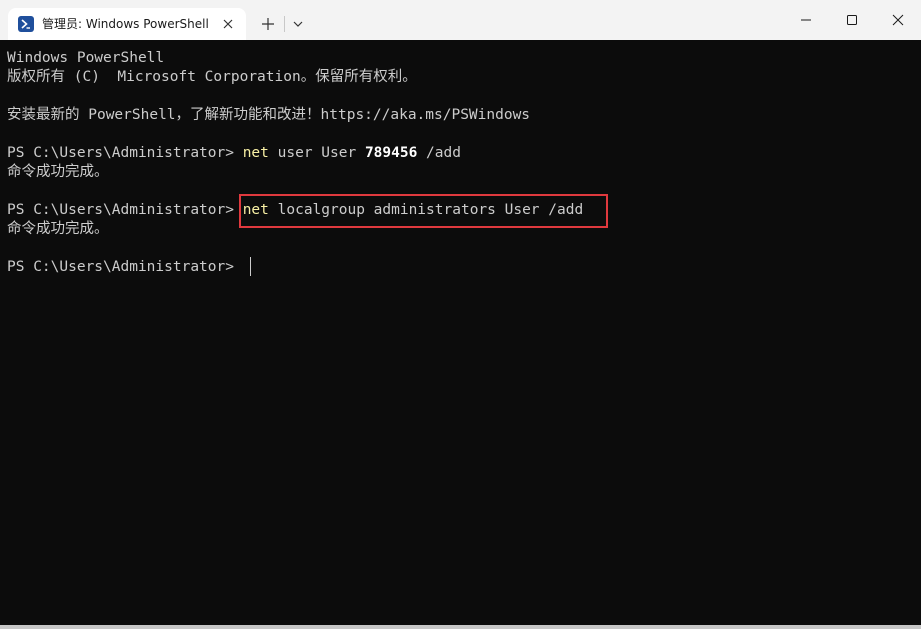  What do you see at coordinates (423, 211) in the screenshot?
I see `highlight-annotation-box` at bounding box center [423, 211].